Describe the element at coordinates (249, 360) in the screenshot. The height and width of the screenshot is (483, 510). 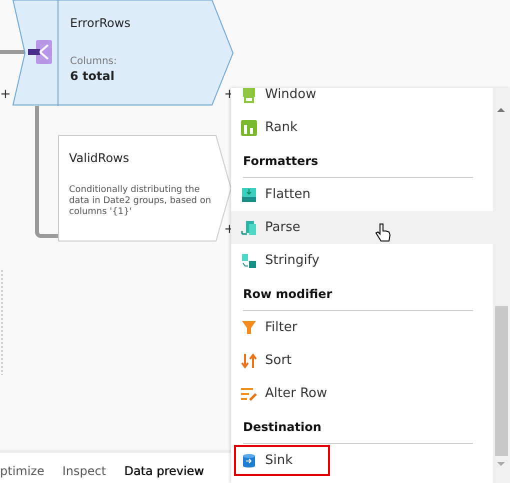
I see `sort-icon` at that location.